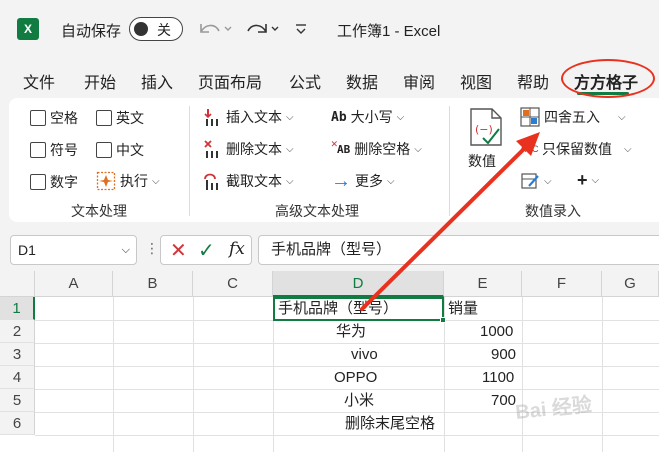  Describe the element at coordinates (533, 81) in the screenshot. I see `tab-help: 帮助` at that location.